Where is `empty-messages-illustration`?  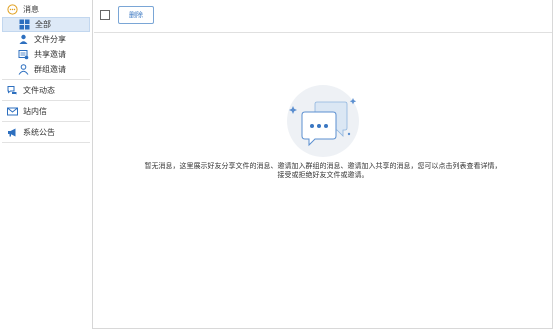 empty-messages-illustration is located at coordinates (323, 121).